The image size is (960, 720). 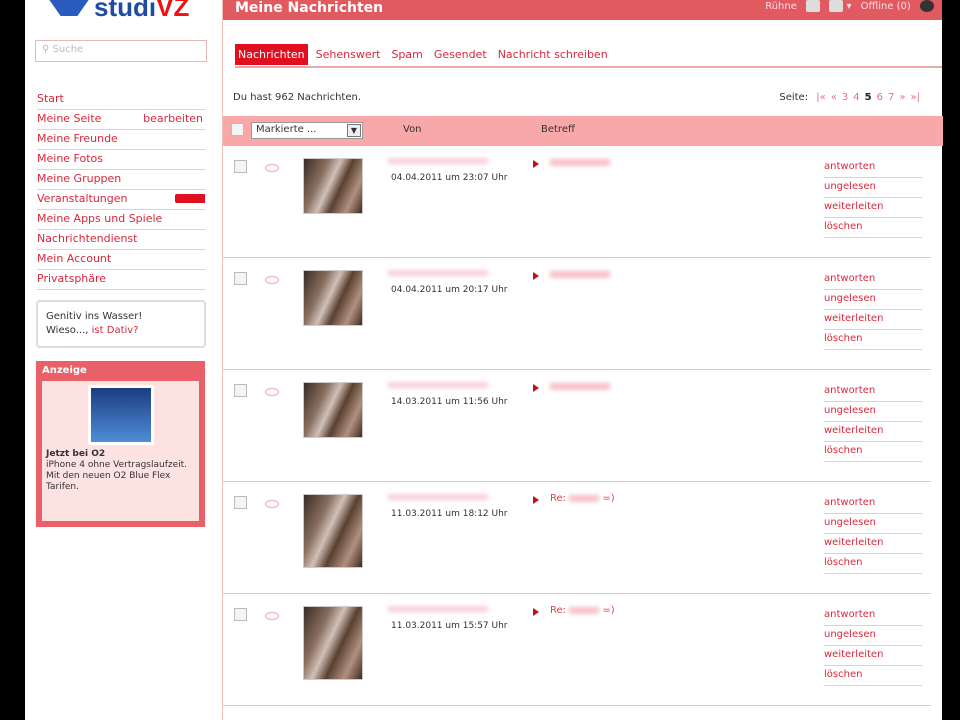 What do you see at coordinates (449, 178) in the screenshot?
I see `message-date: 04.04.2011 um 23:07 Uhr` at bounding box center [449, 178].